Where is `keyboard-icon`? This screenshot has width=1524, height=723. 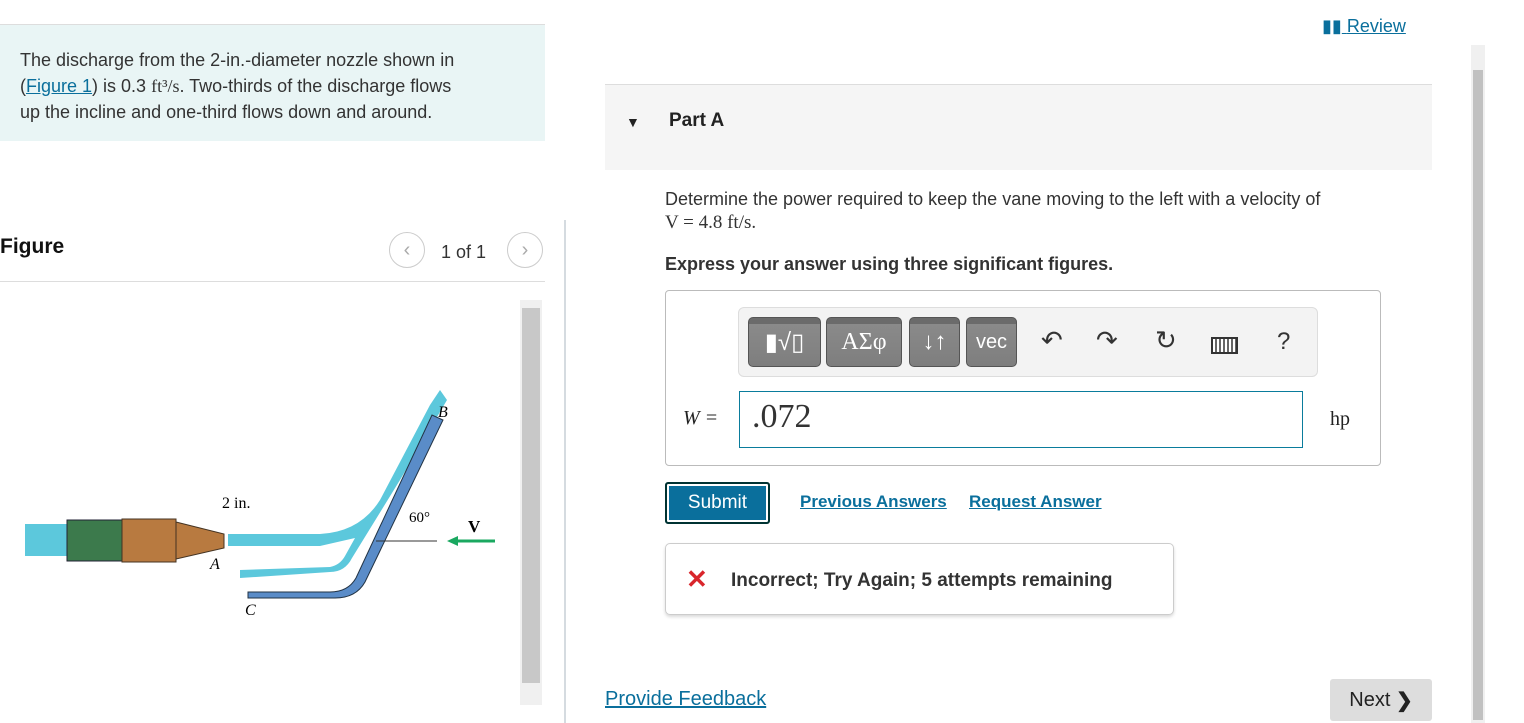
keyboard-icon is located at coordinates (1224, 345).